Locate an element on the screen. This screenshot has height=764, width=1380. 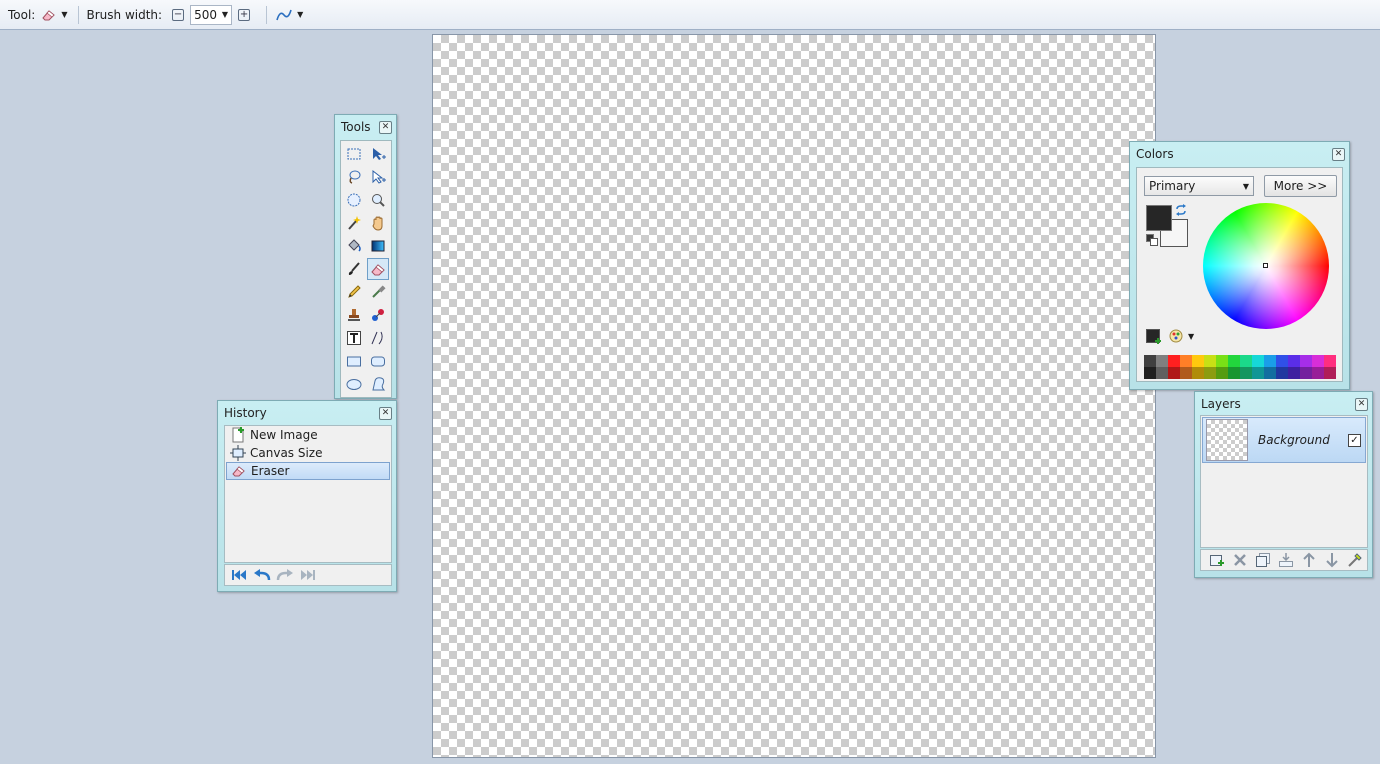
color-mode-select: Primary ▼ is located at coordinates (1199, 186).